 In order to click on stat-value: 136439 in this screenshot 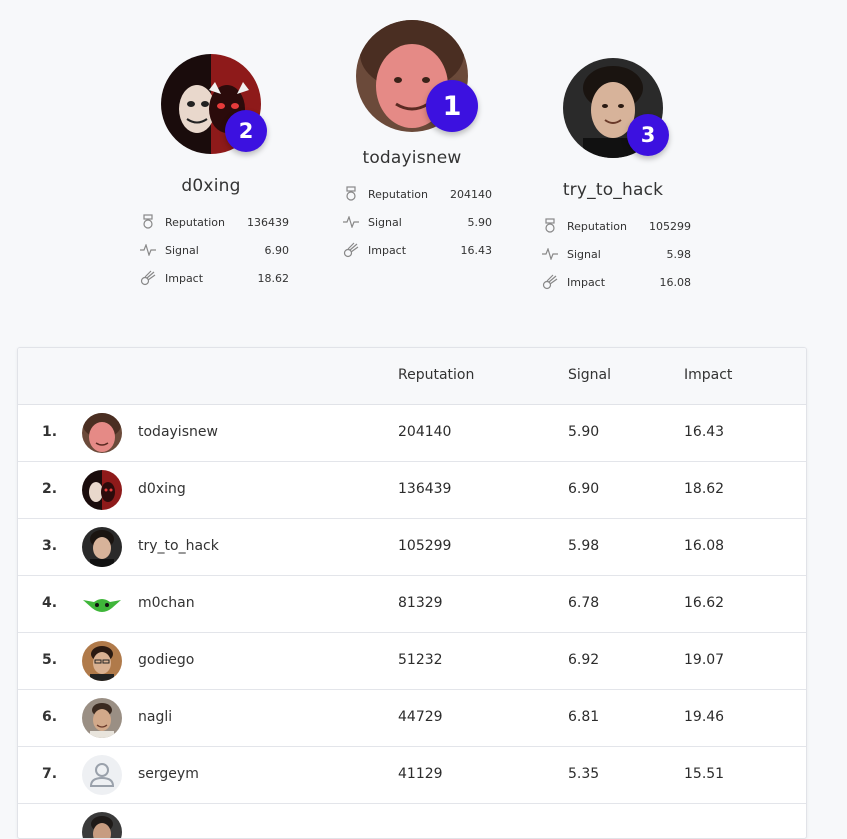, I will do `click(268, 222)`.